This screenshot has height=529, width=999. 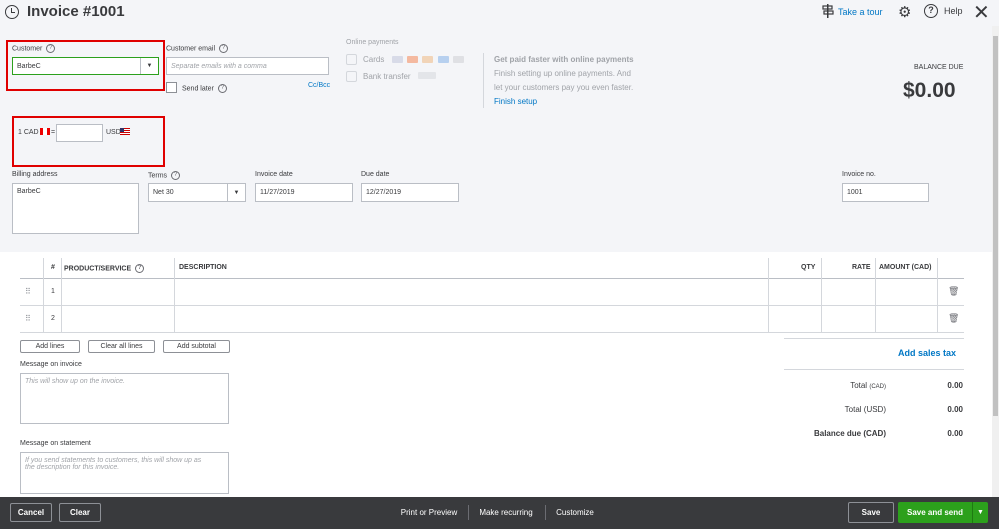 What do you see at coordinates (28, 132) in the screenshot?
I see `currency-from: 1 CAD` at bounding box center [28, 132].